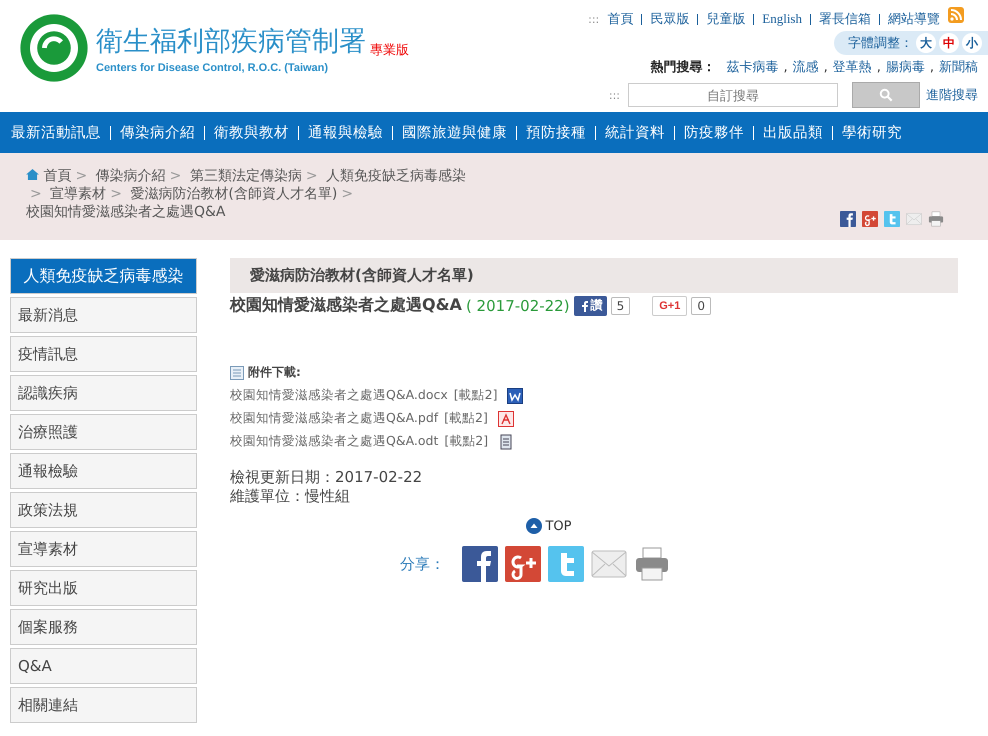 The image size is (988, 736). Describe the element at coordinates (103, 432) in the screenshot. I see `sidebar-item: 治療照護` at that location.